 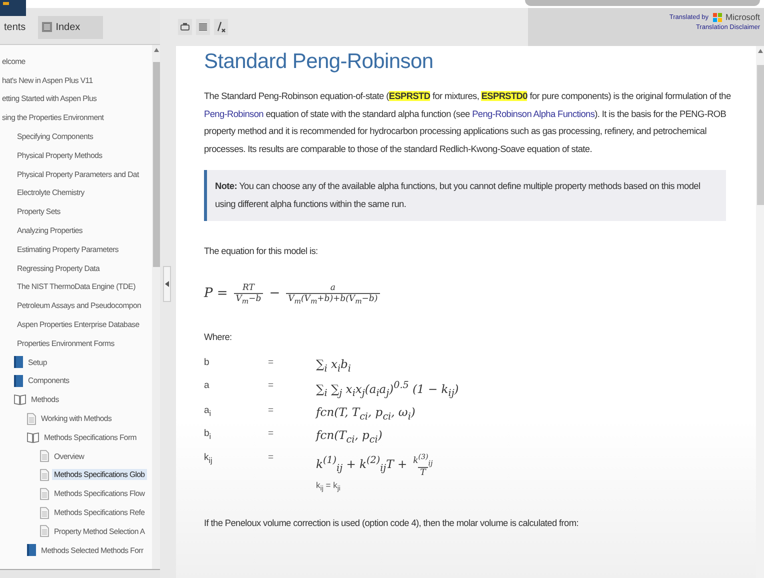 What do you see at coordinates (209, 458) in the screenshot?
I see `symbol: k$_{ij}$` at bounding box center [209, 458].